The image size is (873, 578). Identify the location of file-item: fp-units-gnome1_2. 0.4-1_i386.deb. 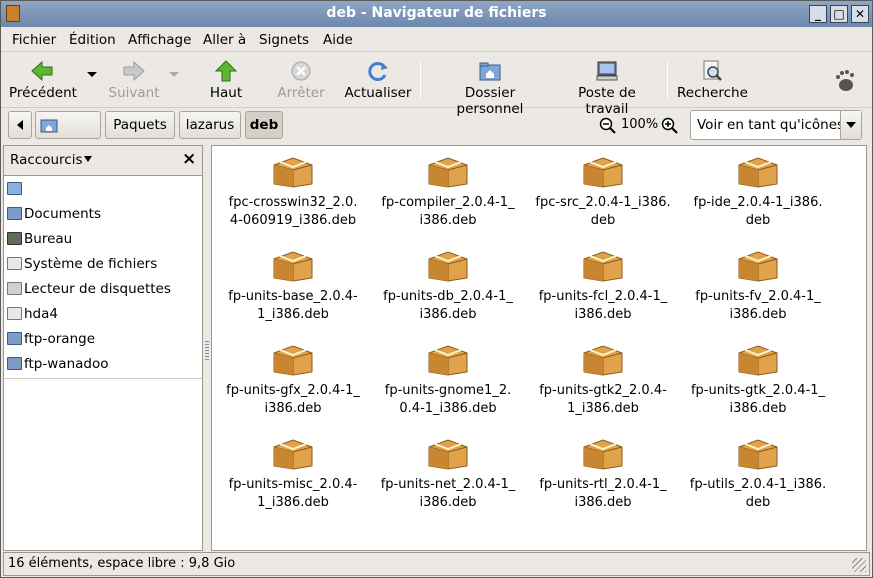
(448, 380).